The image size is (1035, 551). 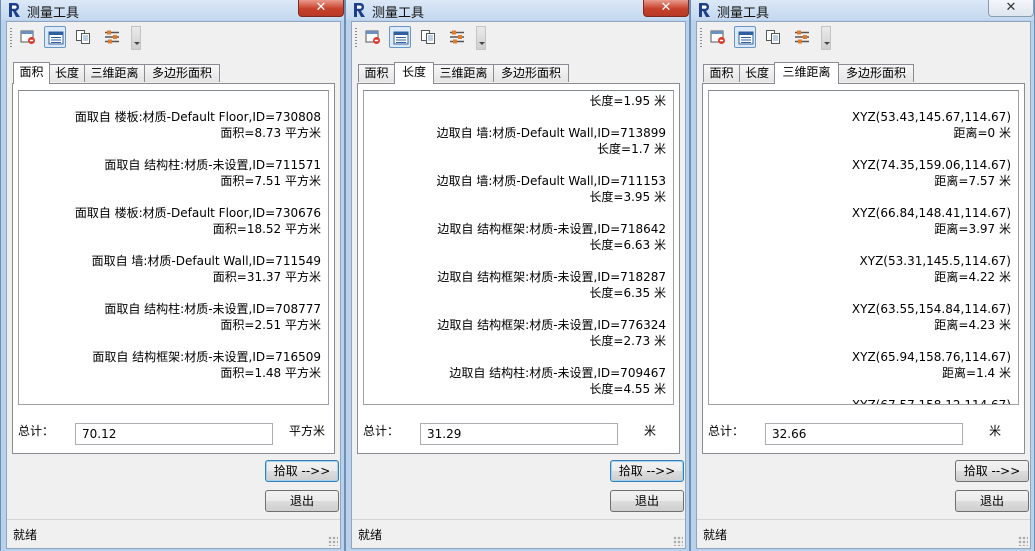 What do you see at coordinates (935, 261) in the screenshot?
I see `list-item-coordinate: XYZ(53.31,145.5,114.67)` at bounding box center [935, 261].